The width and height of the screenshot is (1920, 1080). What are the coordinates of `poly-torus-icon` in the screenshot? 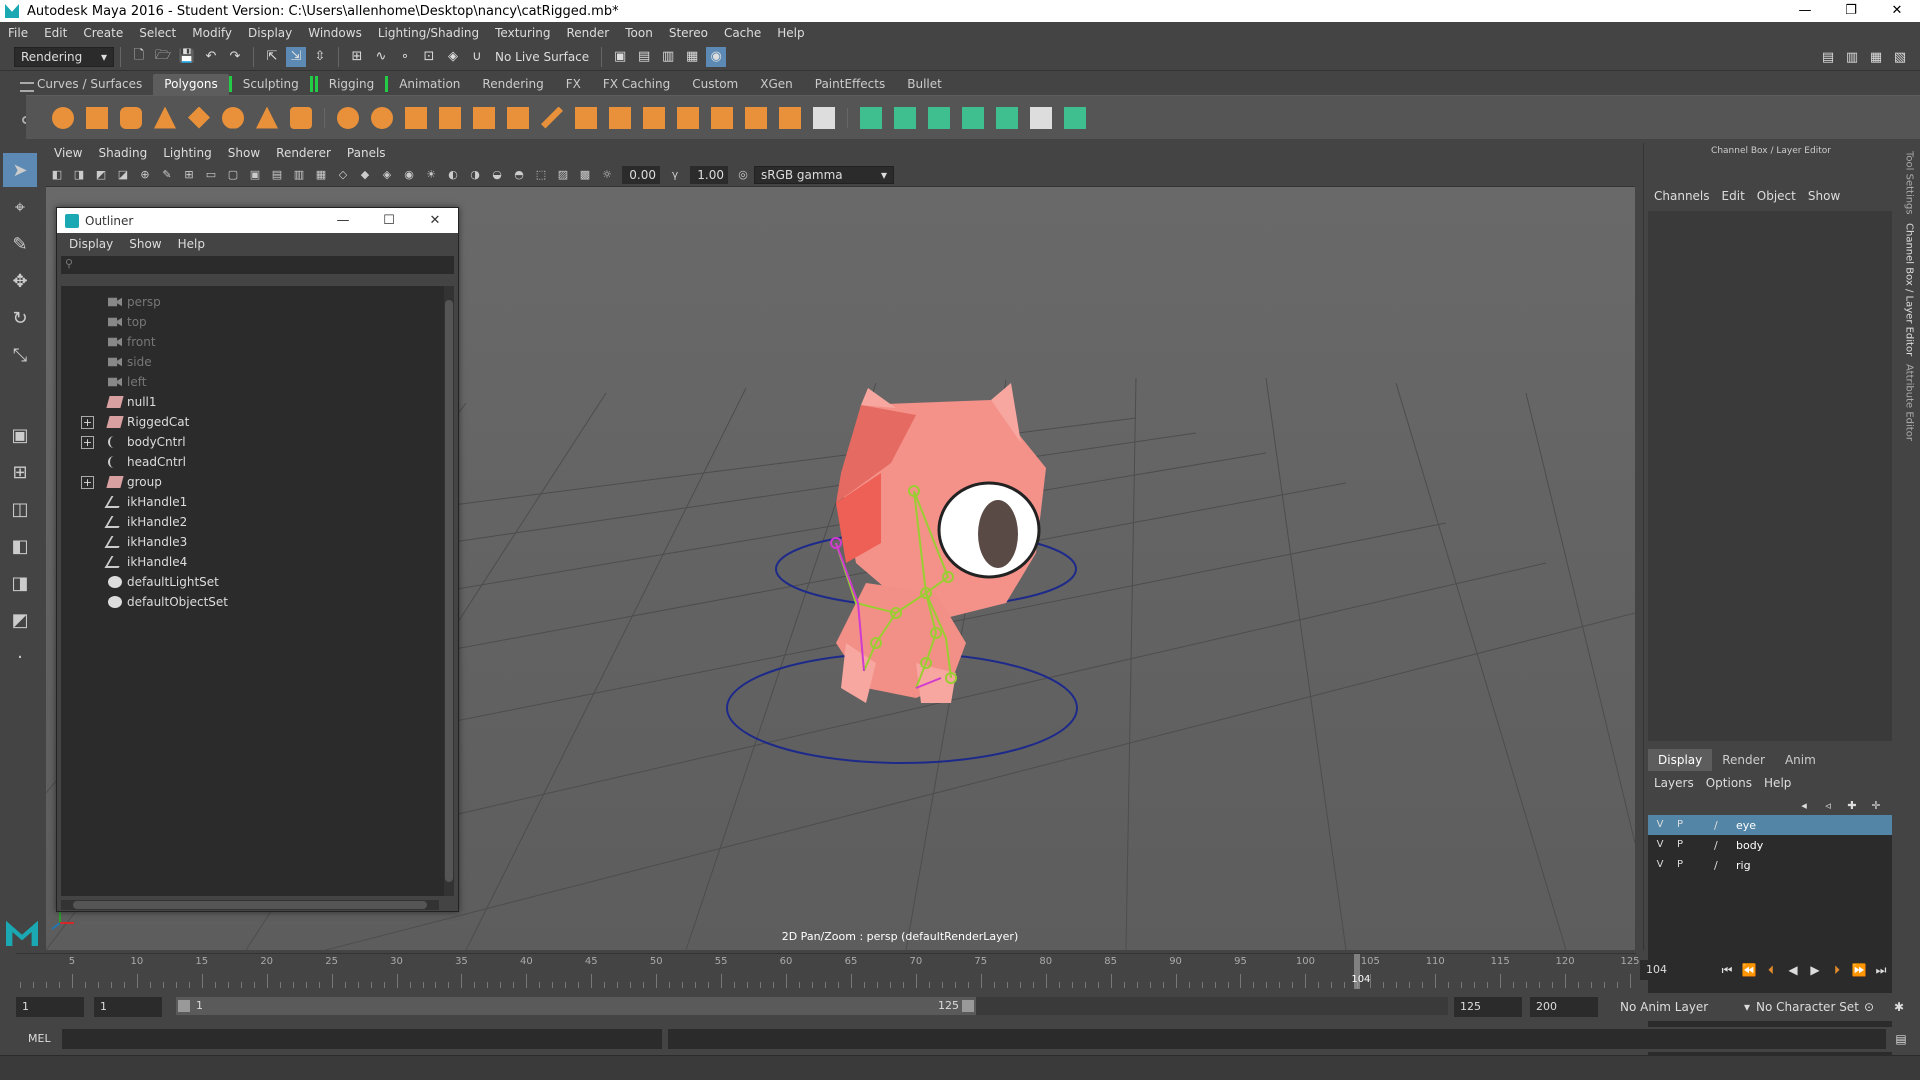 It's located at (233, 118).